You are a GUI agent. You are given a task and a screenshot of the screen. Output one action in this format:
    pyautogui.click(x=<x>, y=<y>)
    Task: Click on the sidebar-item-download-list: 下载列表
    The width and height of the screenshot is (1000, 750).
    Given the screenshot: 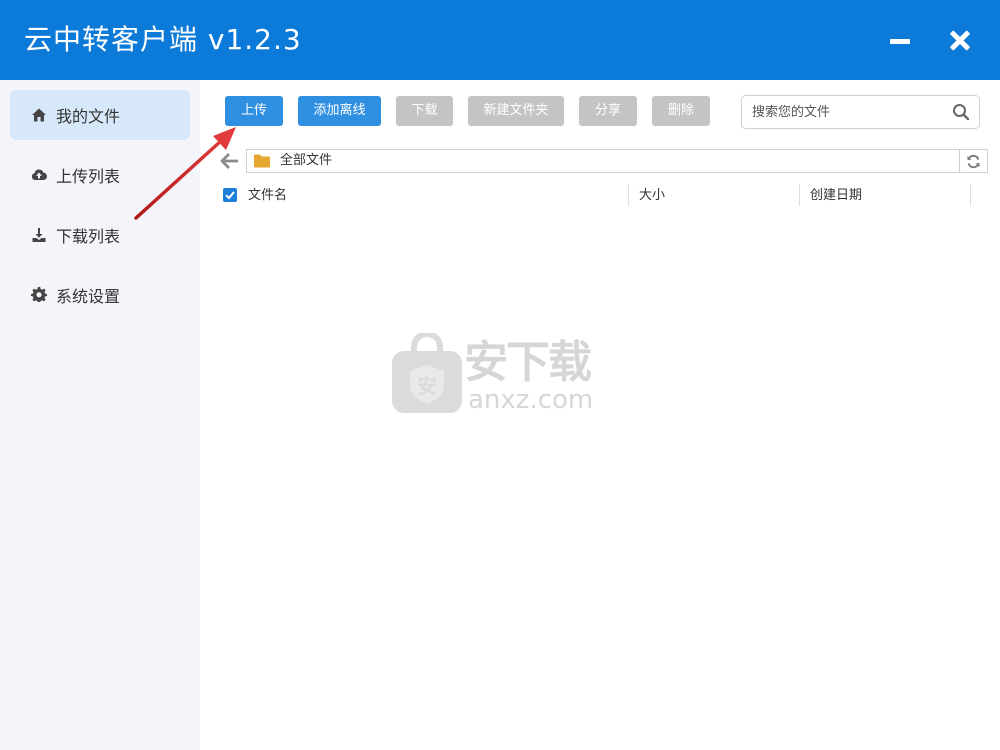 What is the action you would take?
    pyautogui.click(x=100, y=235)
    